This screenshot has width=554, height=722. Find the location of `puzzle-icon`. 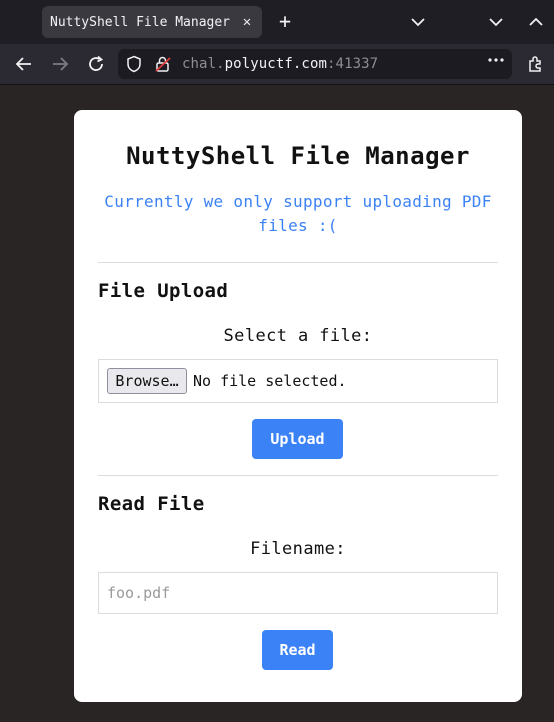

puzzle-icon is located at coordinates (535, 64).